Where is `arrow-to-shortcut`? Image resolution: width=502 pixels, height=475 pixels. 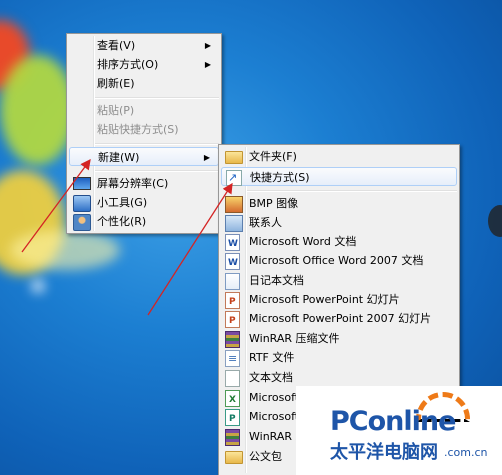 arrow-to-shortcut is located at coordinates (190, 249).